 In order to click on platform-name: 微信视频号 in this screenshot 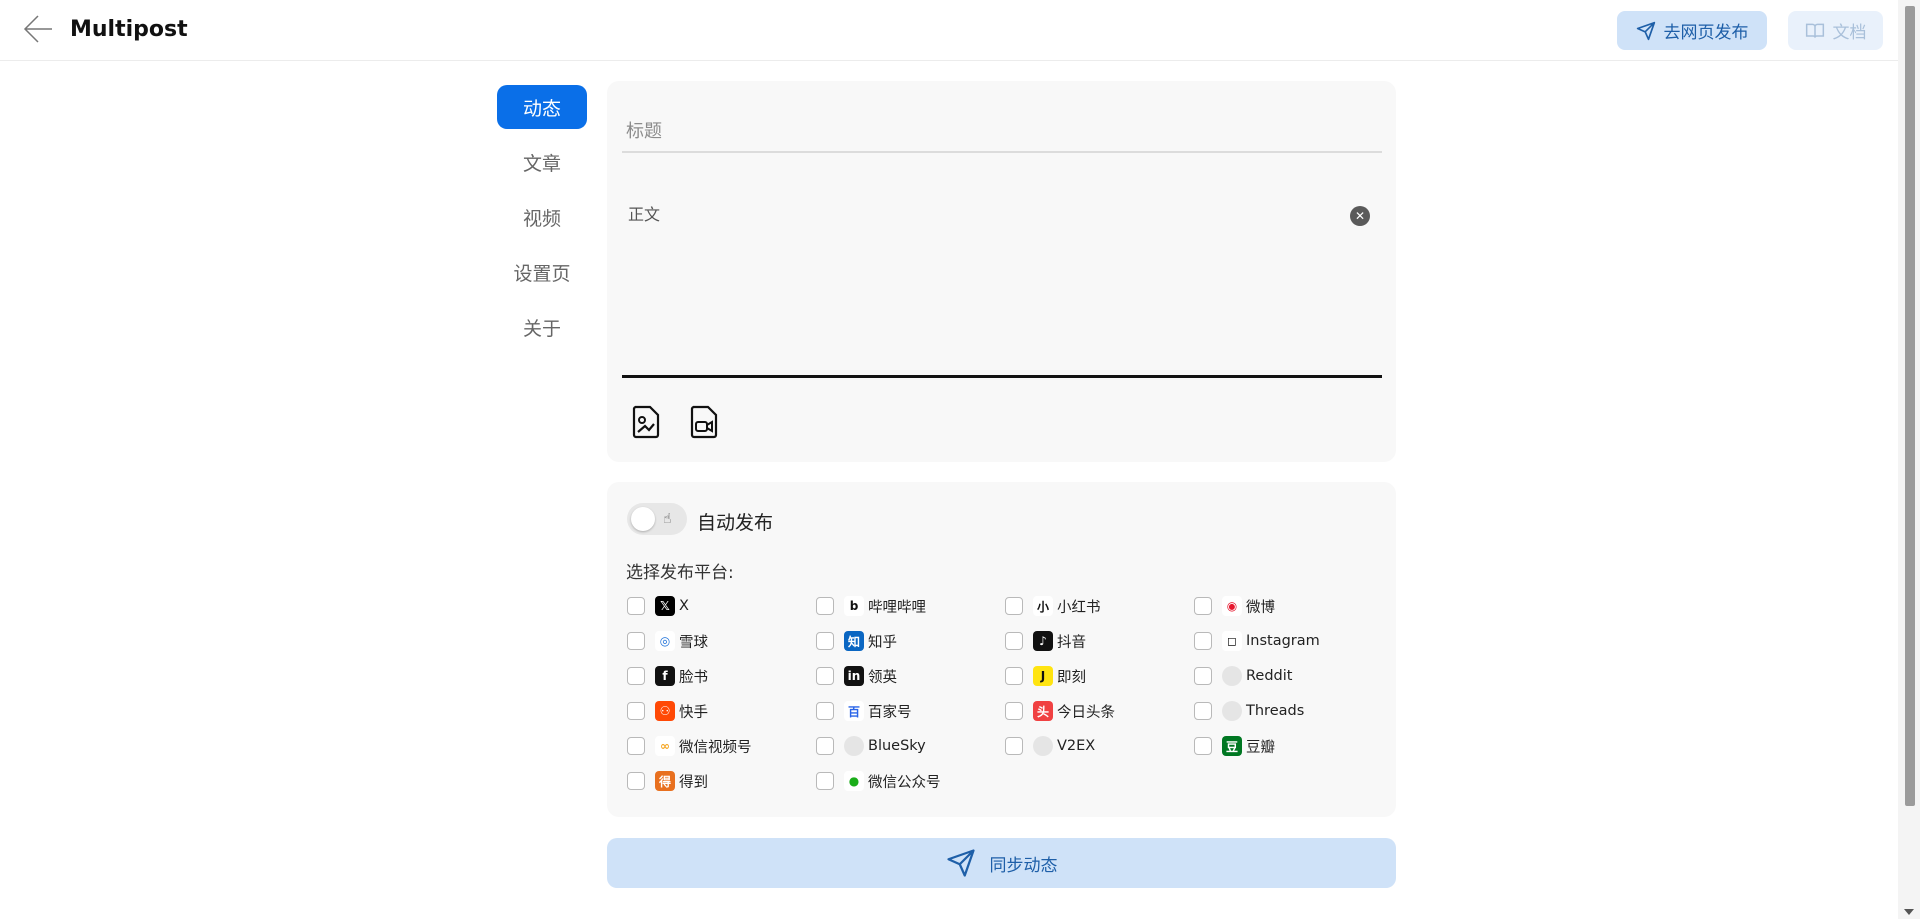, I will do `click(715, 747)`.